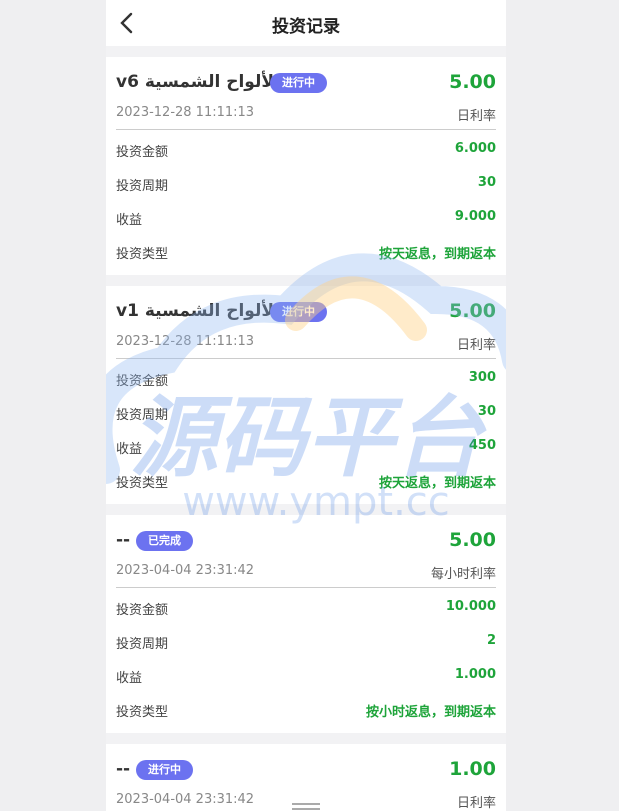  I want to click on amount-value: 6.000, so click(475, 148).